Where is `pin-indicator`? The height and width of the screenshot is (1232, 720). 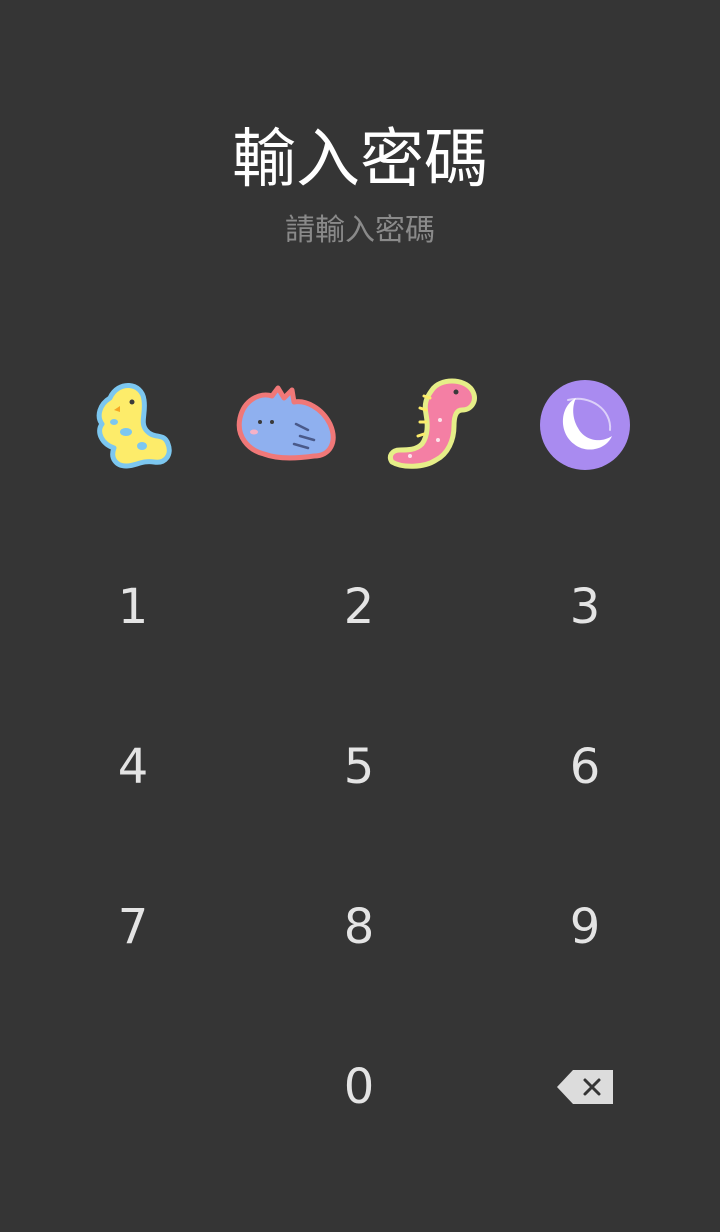 pin-indicator is located at coordinates (360, 425).